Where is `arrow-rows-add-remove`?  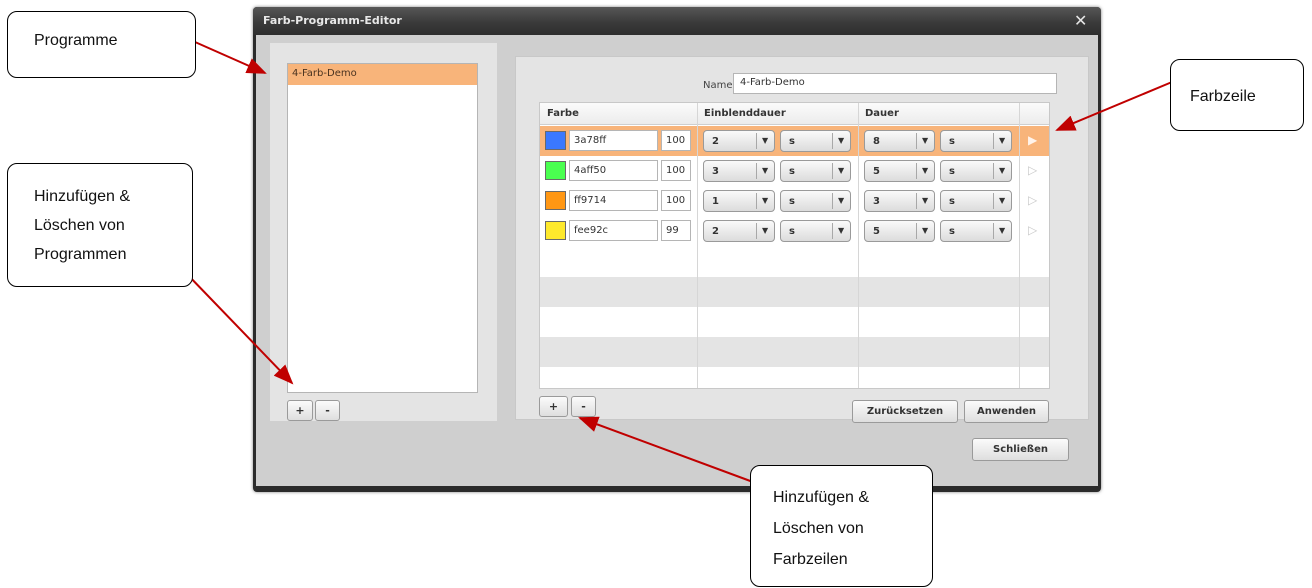 arrow-rows-add-remove is located at coordinates (666, 449).